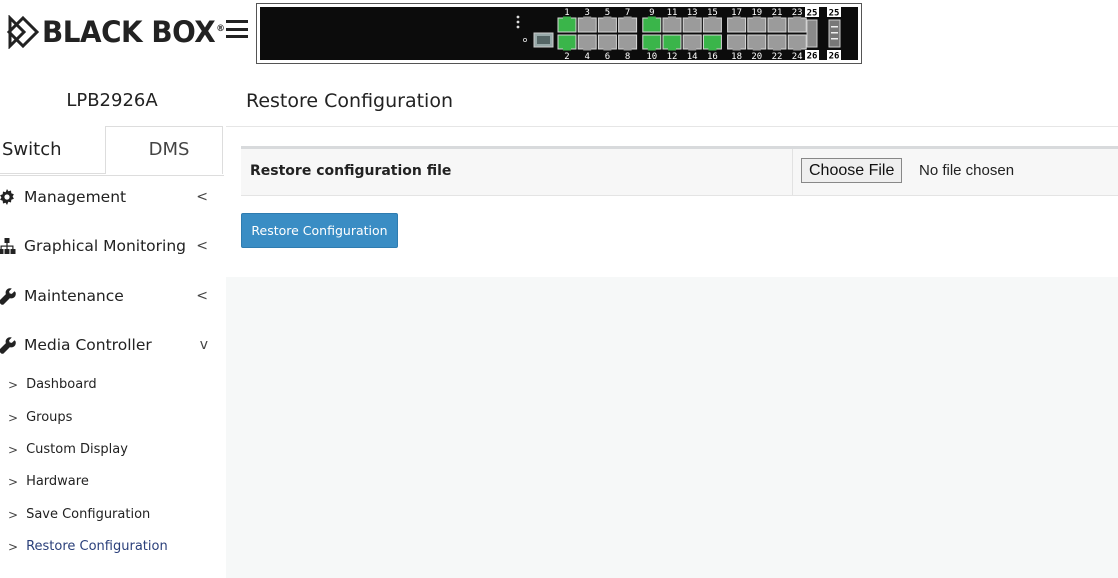 Image resolution: width=1118 pixels, height=578 pixels. Describe the element at coordinates (48, 481) in the screenshot. I see `submenu-item-hardware: > Hardware` at that location.